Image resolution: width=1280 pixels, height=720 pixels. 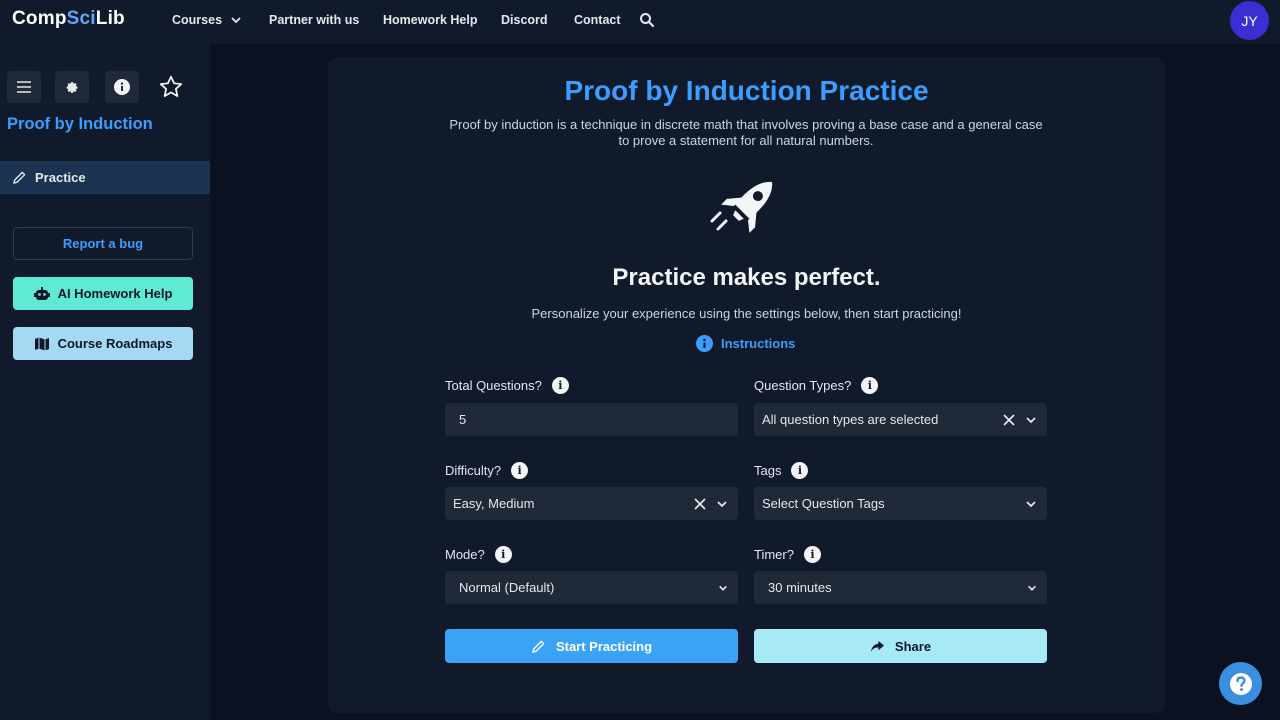 I want to click on course-roadmaps-label: Course Roadmaps, so click(x=115, y=343).